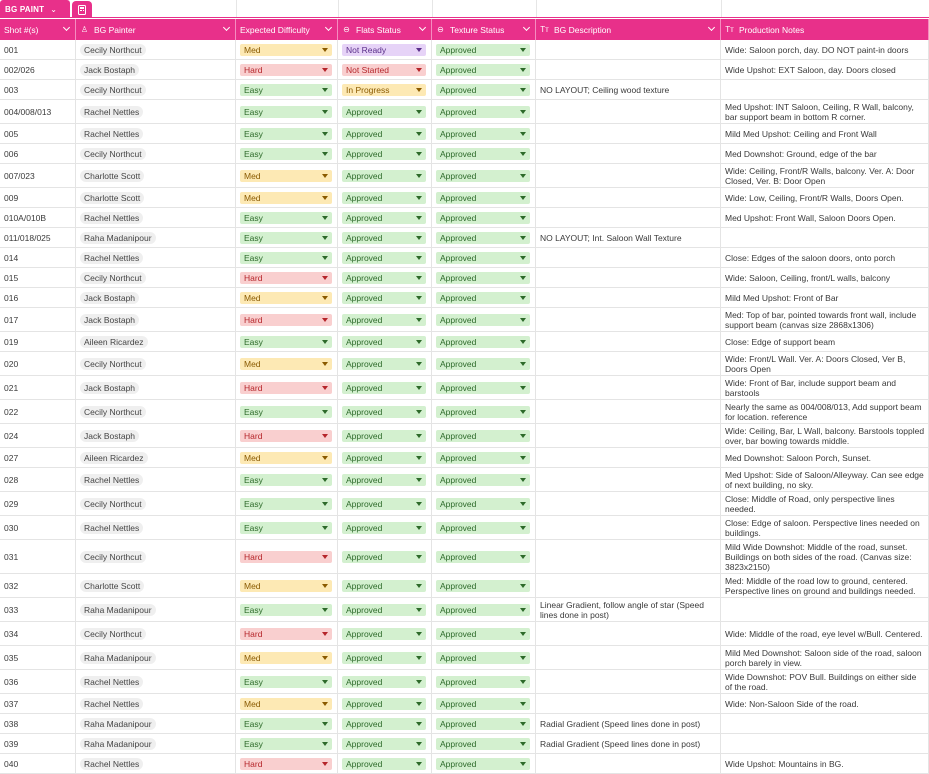 The image size is (929, 774). What do you see at coordinates (38, 89) in the screenshot?
I see `cell-shot: 003` at bounding box center [38, 89].